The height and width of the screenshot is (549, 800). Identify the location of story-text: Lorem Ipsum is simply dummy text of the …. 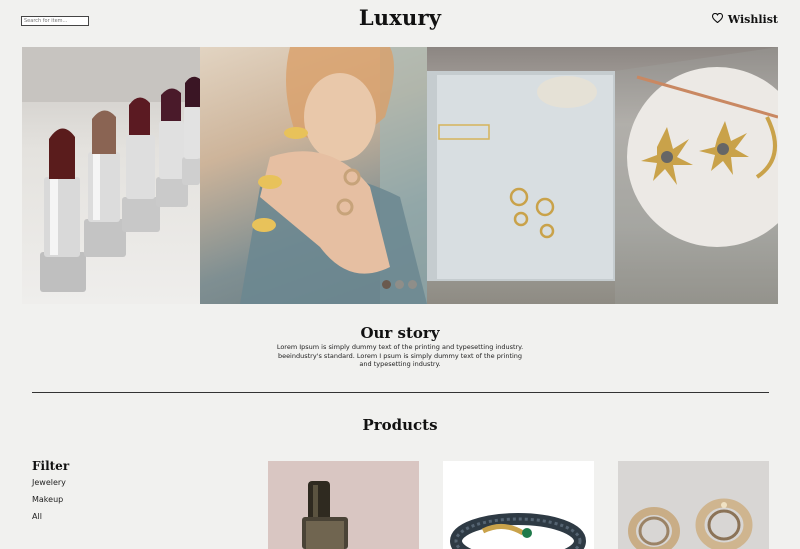
(400, 356).